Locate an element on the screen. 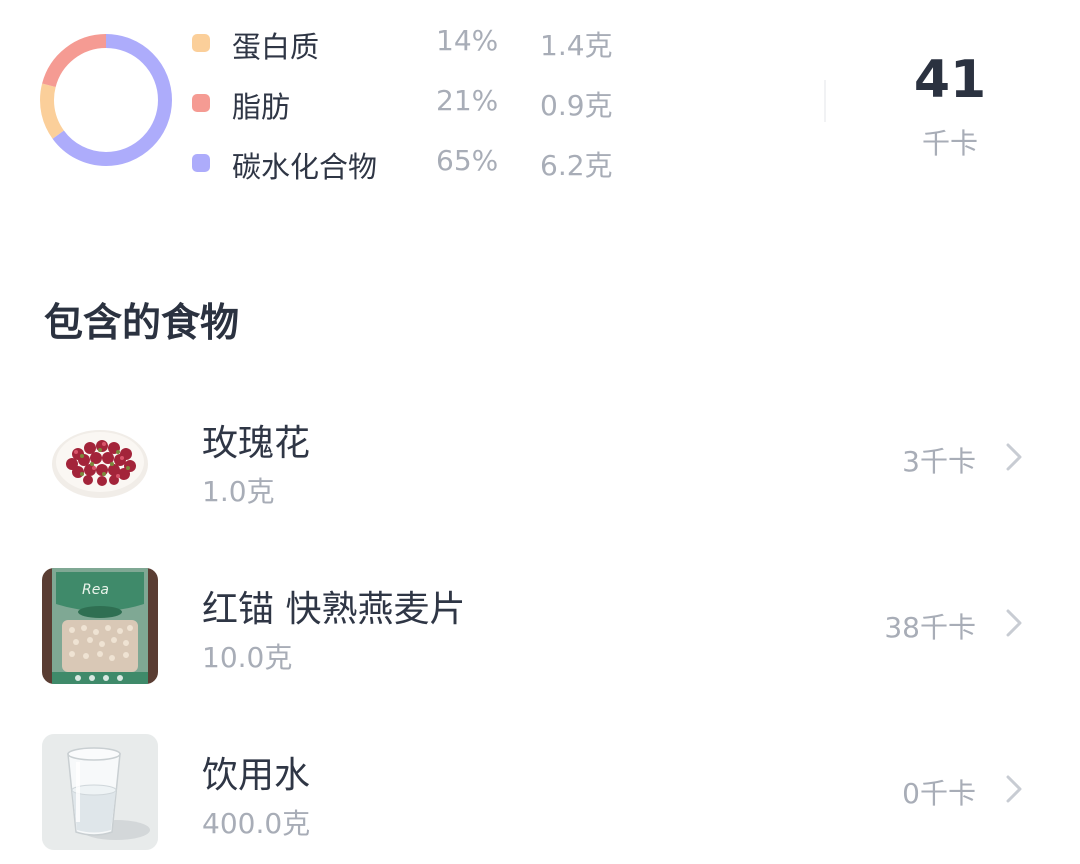 The height and width of the screenshot is (864, 1080). rose-tea-photo-icon is located at coordinates (100, 460).